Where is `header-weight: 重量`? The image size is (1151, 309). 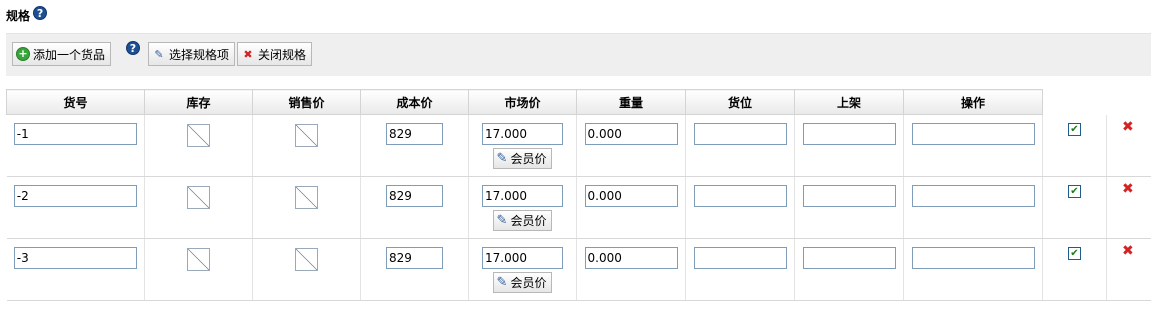
header-weight: 重量 is located at coordinates (631, 102).